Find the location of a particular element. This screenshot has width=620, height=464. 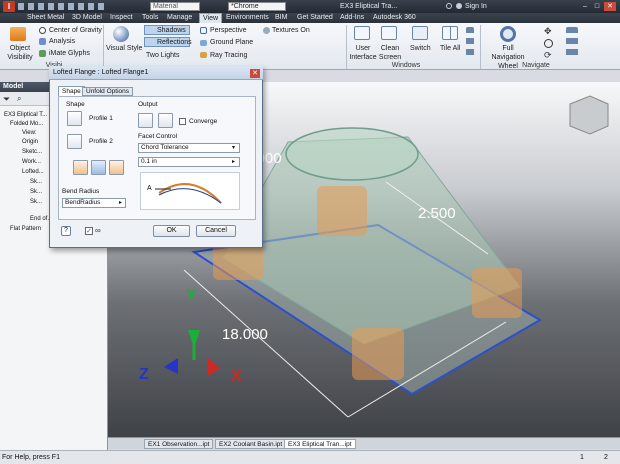

tab-add-ins: Add-Ins is located at coordinates (352, 18).